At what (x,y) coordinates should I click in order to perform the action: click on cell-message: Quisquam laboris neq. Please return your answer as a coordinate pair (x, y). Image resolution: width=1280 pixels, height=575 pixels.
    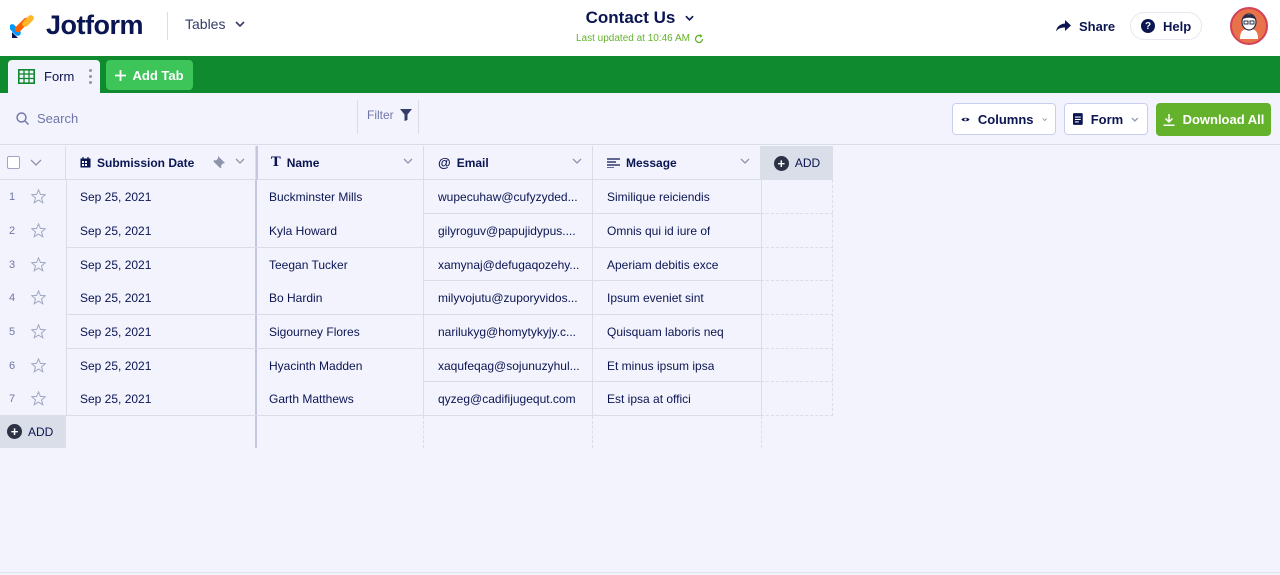
    Looking at the image, I should click on (665, 332).